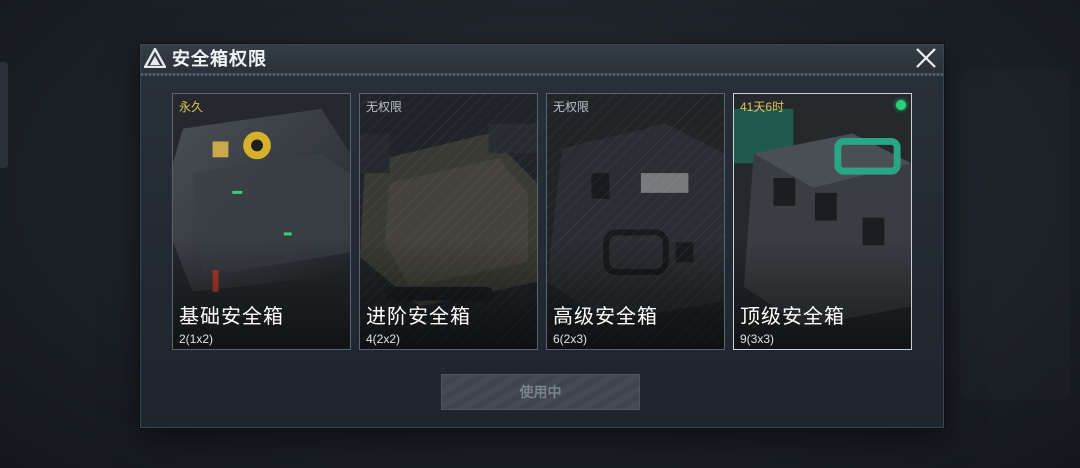  What do you see at coordinates (191, 107) in the screenshot?
I see `card-tag: 永久` at bounding box center [191, 107].